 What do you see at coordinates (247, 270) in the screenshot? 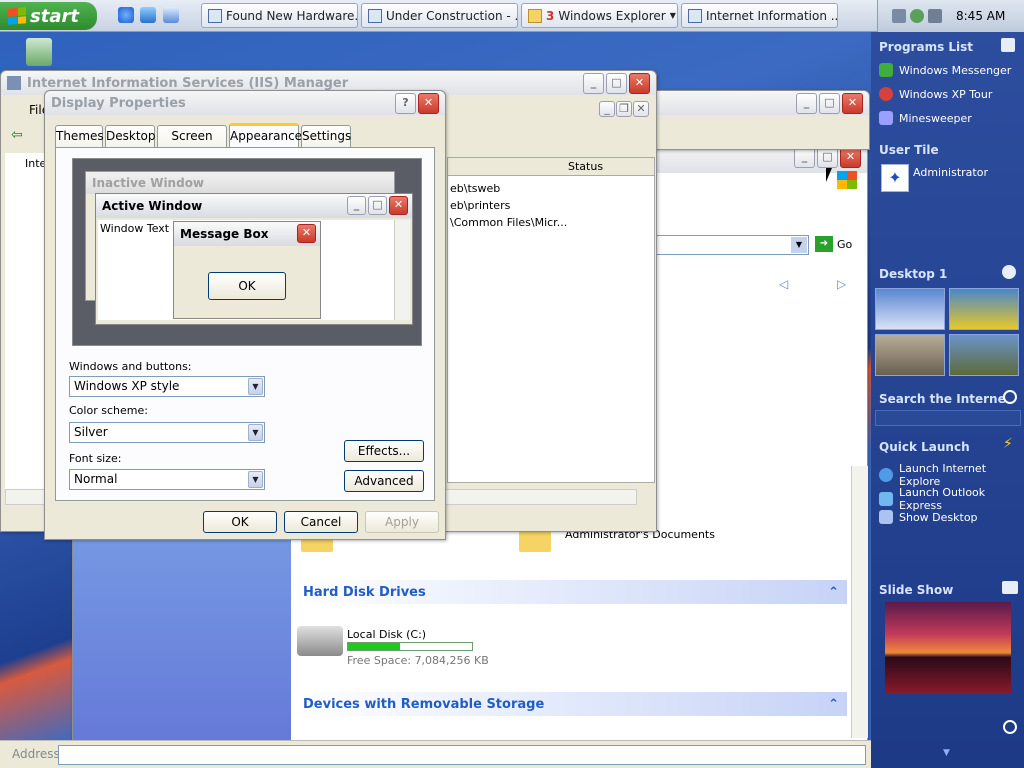
I see `preview-message-box: Message Box ✕ OK` at bounding box center [247, 270].